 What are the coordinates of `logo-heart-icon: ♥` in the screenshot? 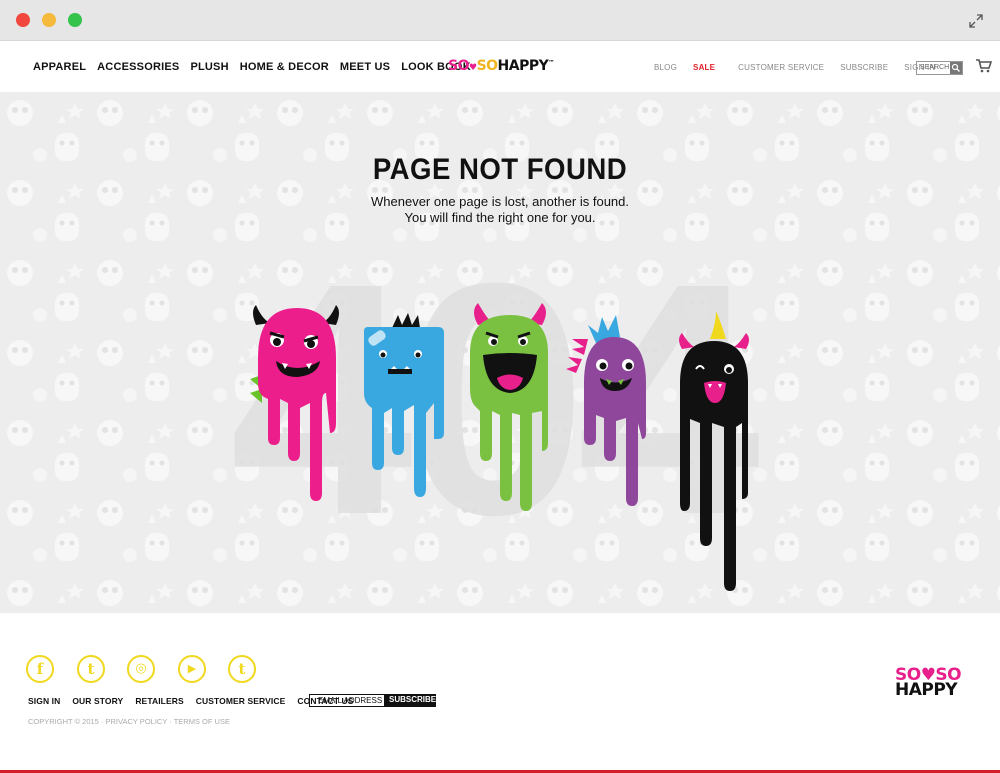 It's located at (472, 68).